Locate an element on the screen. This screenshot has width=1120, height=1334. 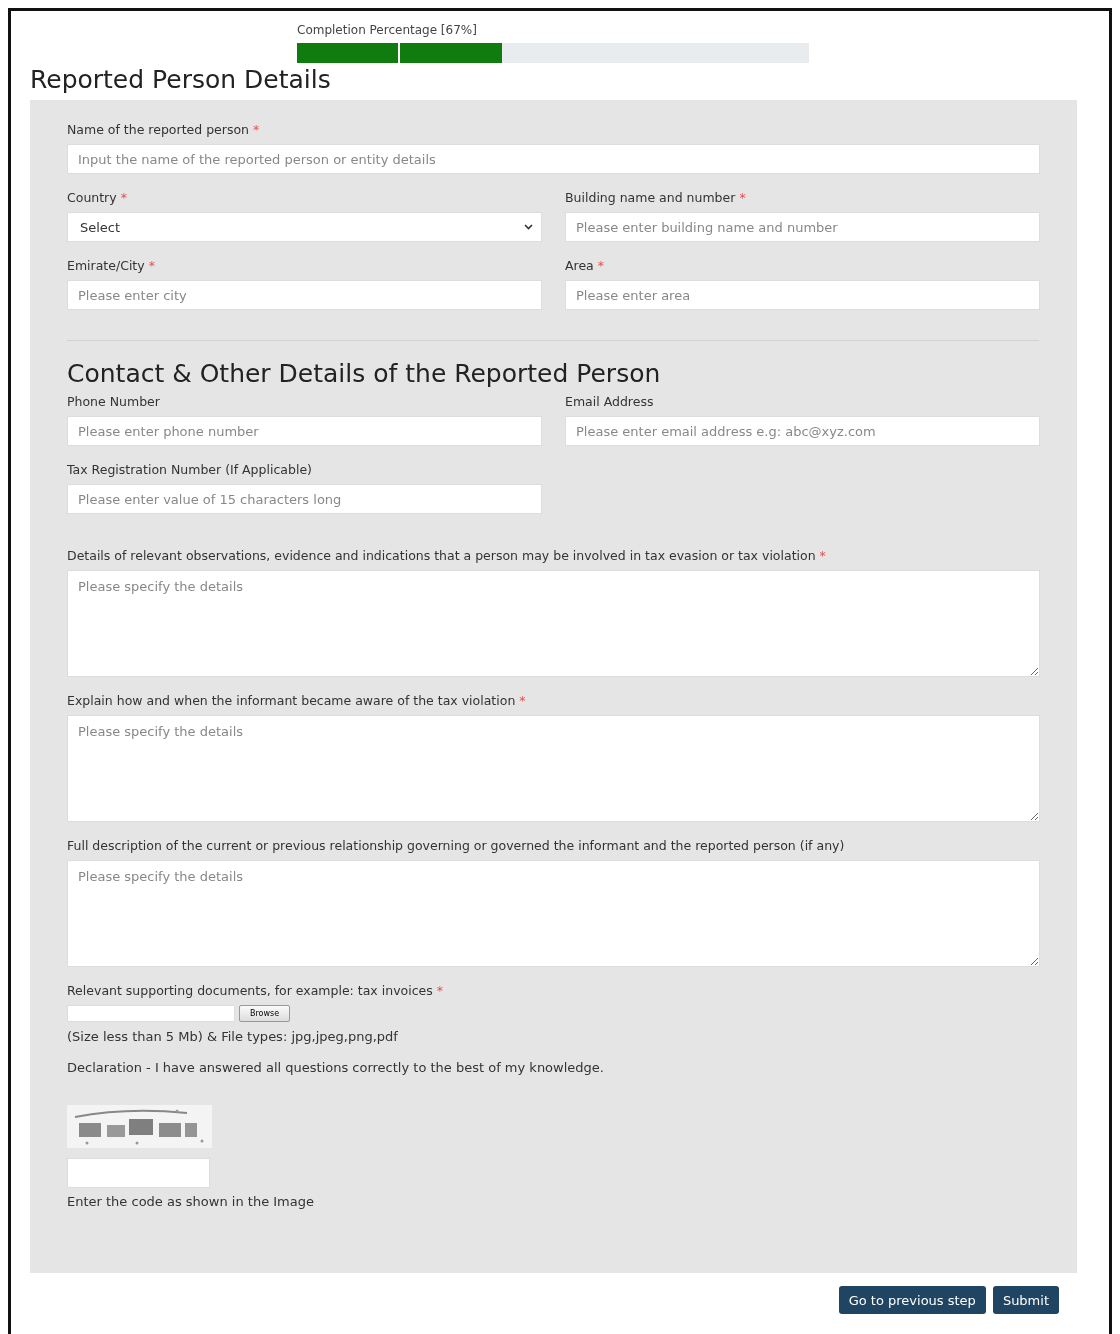
page-title: Reported Person Details is located at coordinates (180, 79).